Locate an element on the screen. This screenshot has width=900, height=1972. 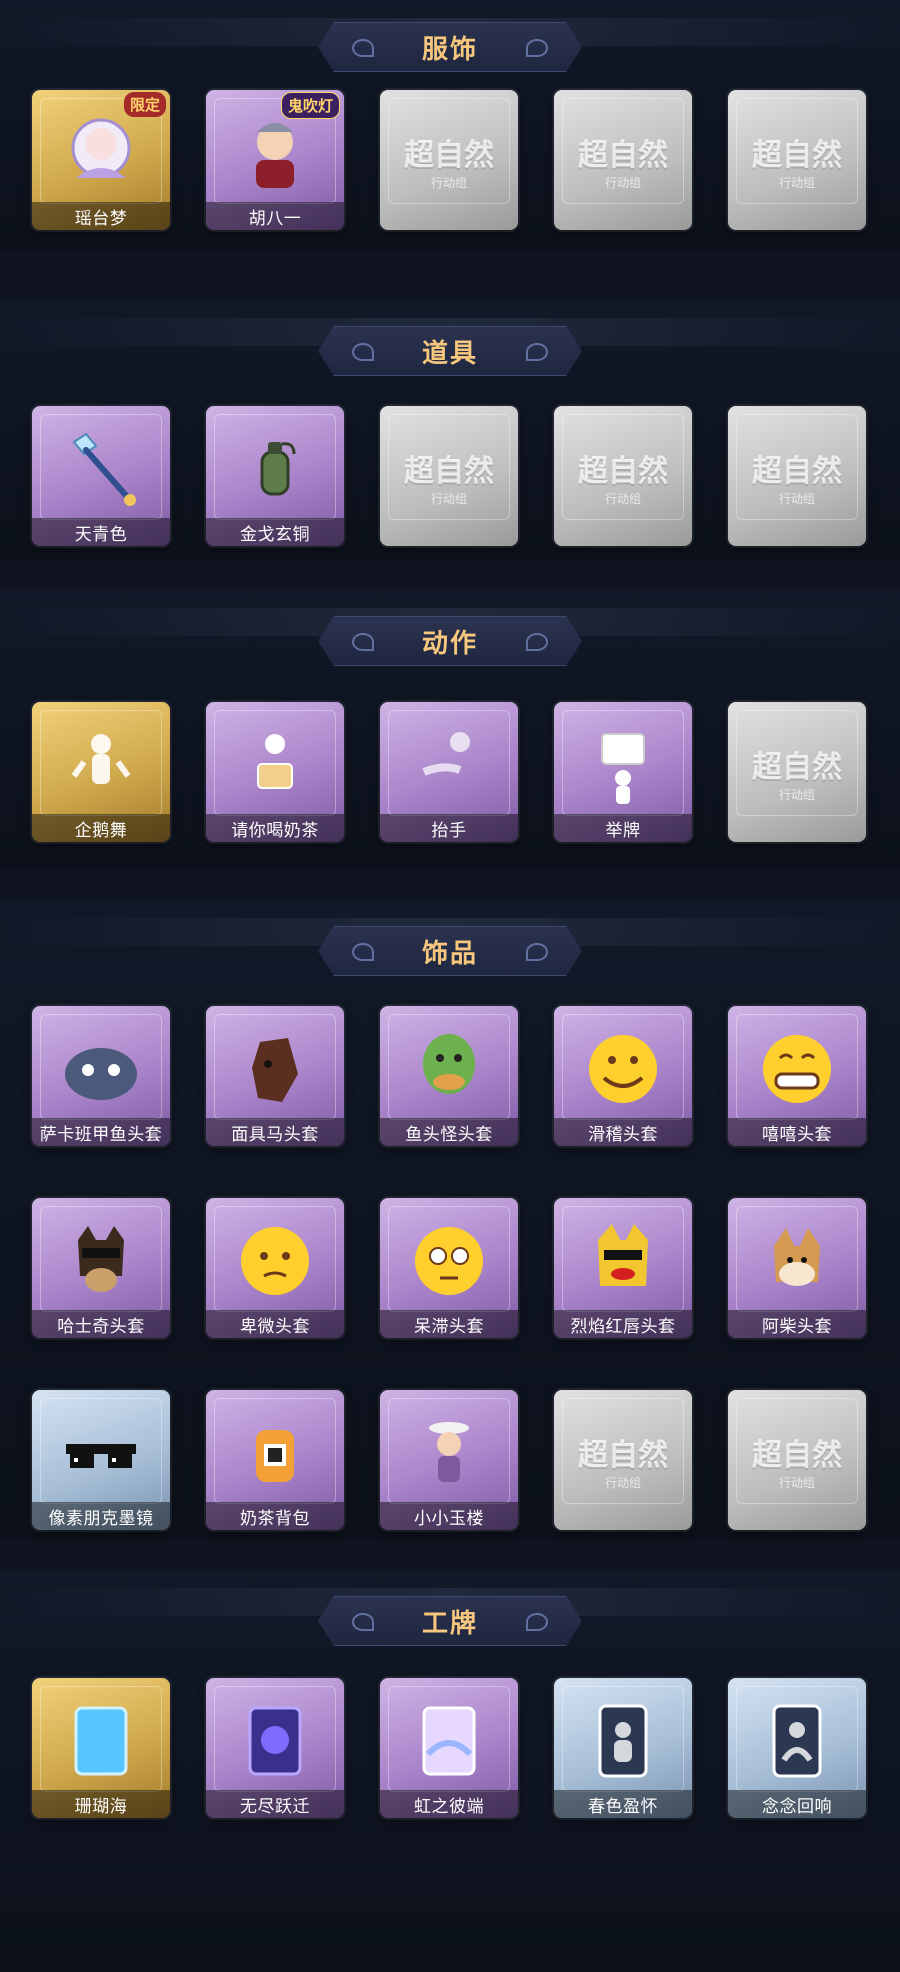
item-card: 请你喝奶茶 is located at coordinates (275, 772).